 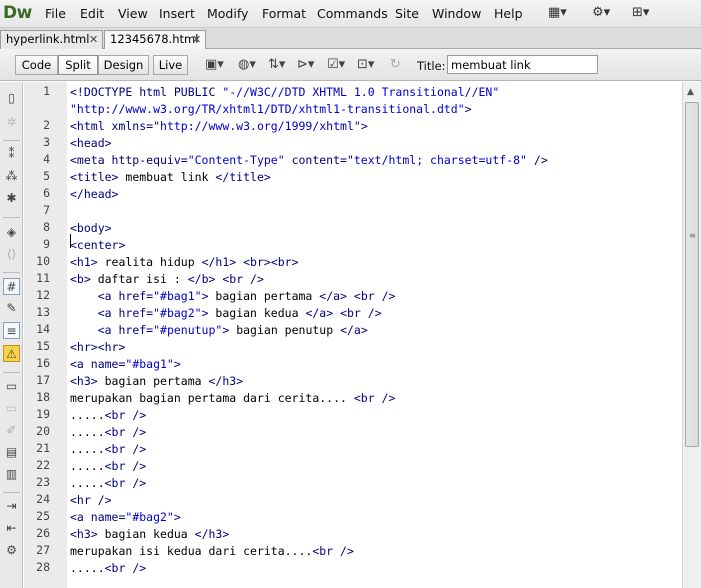 I want to click on vertical-scrollbar: ▲ ≡, so click(x=691, y=335).